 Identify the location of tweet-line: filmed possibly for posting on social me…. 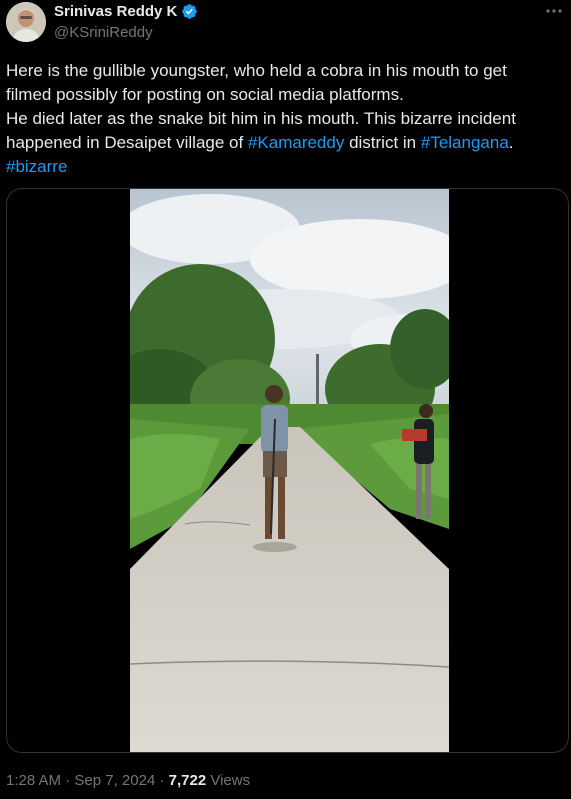
(205, 94).